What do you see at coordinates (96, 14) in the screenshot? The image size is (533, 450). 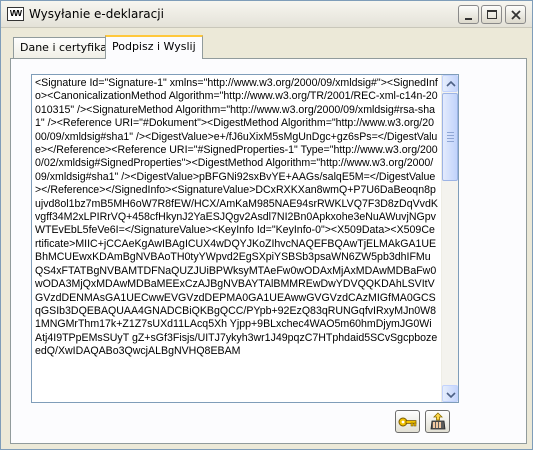 I see `window-title: Wysyłanie e-deklaracji` at bounding box center [96, 14].